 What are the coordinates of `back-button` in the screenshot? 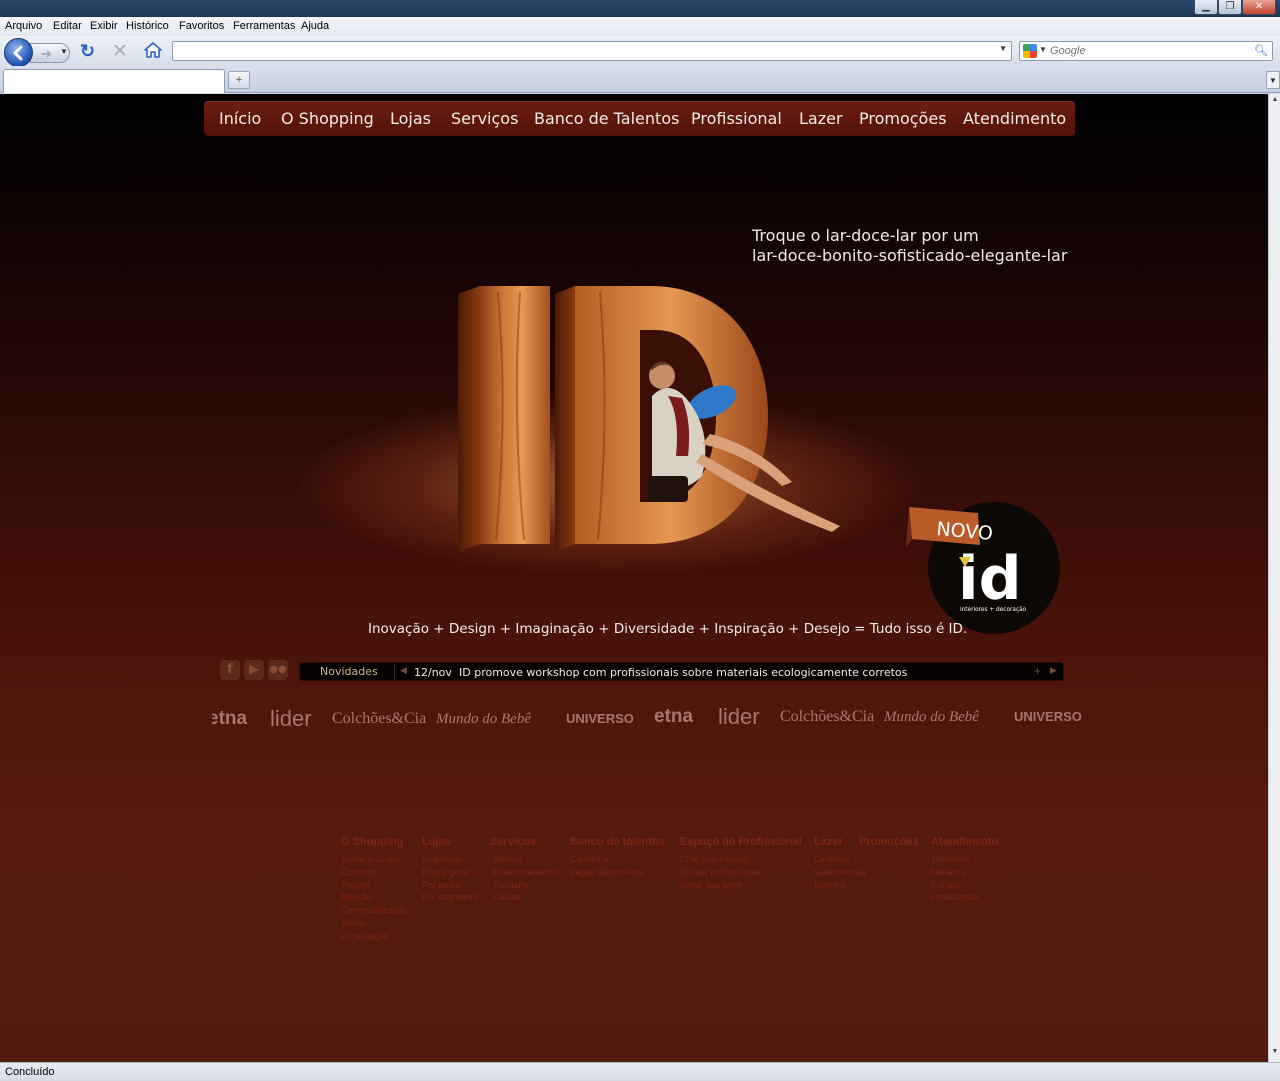 It's located at (18, 52).